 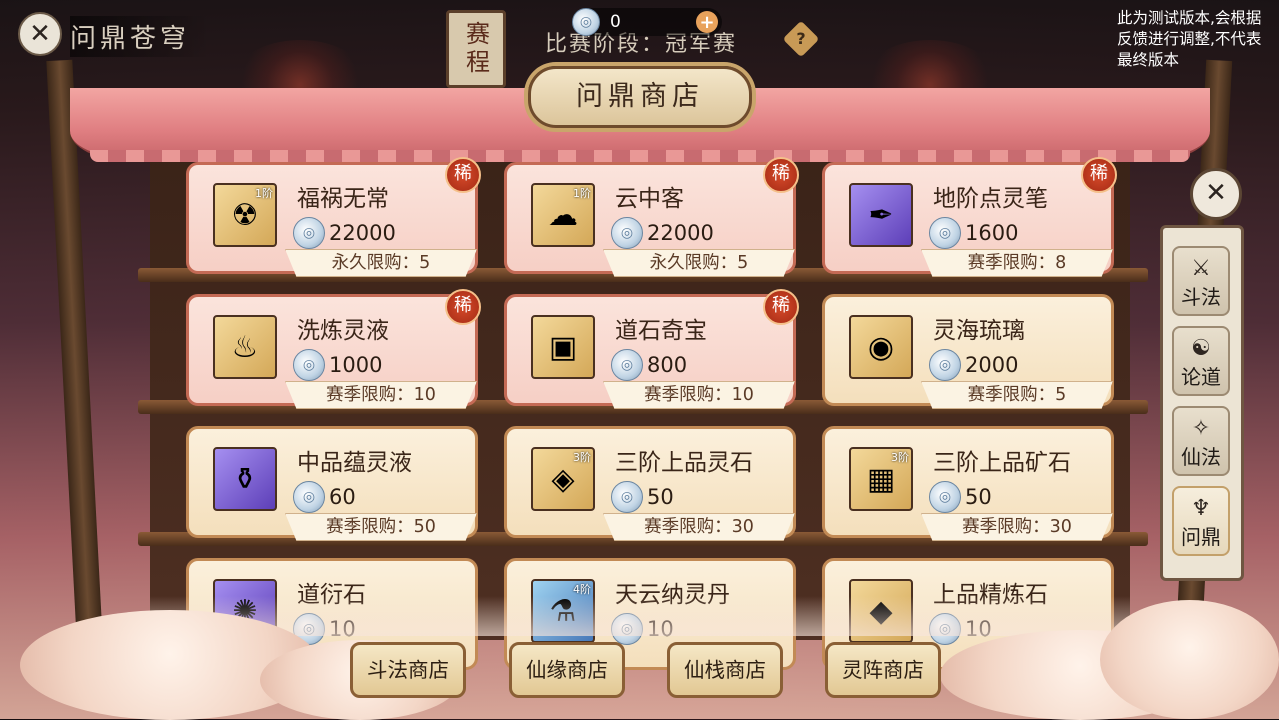 I want to click on tab-doufa: ⚔ 斗法, so click(x=1201, y=281).